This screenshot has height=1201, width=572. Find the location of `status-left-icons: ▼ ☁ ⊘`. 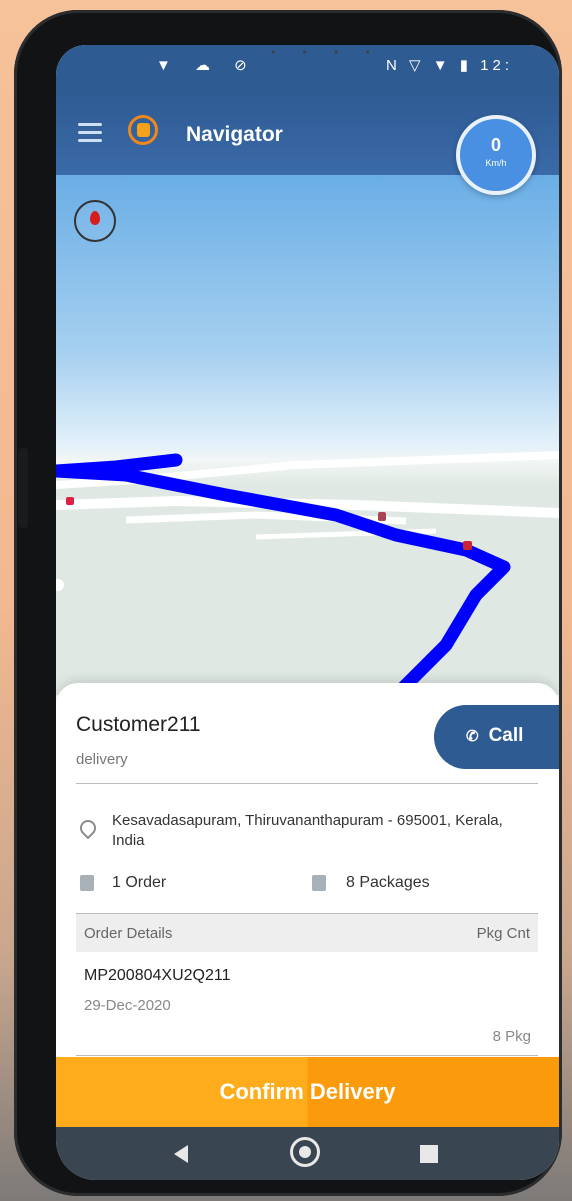

status-left-icons: ▼ ☁ ⊘ is located at coordinates (206, 65).